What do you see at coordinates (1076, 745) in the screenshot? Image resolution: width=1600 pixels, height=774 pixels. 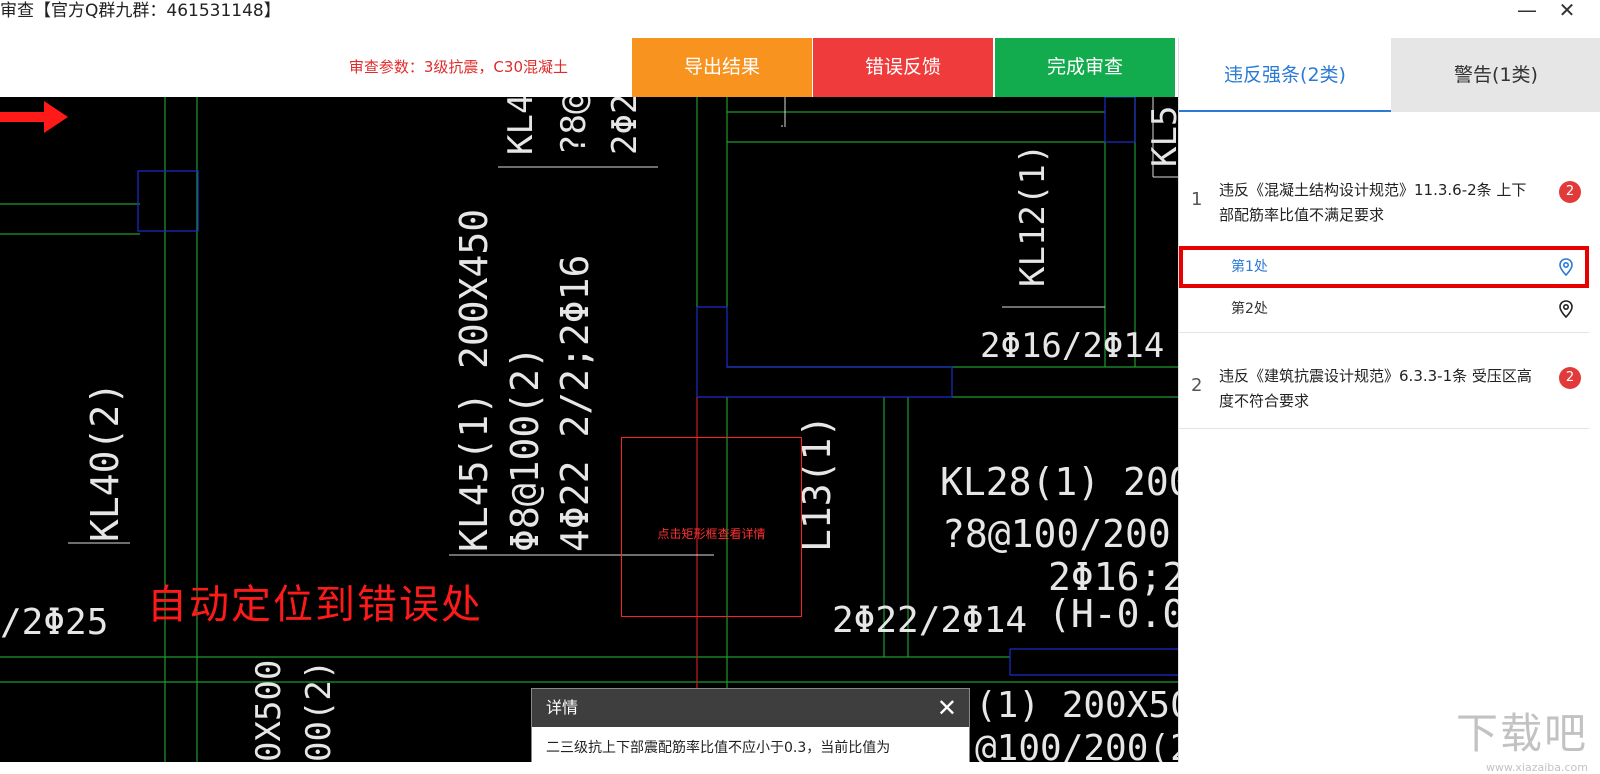 I see `drawing-label: @100/200(2)` at bounding box center [1076, 745].